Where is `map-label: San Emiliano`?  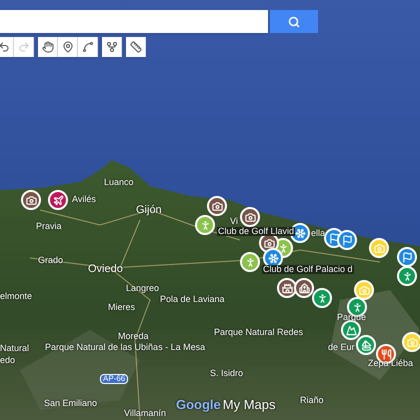
map-label: San Emiliano is located at coordinates (71, 403).